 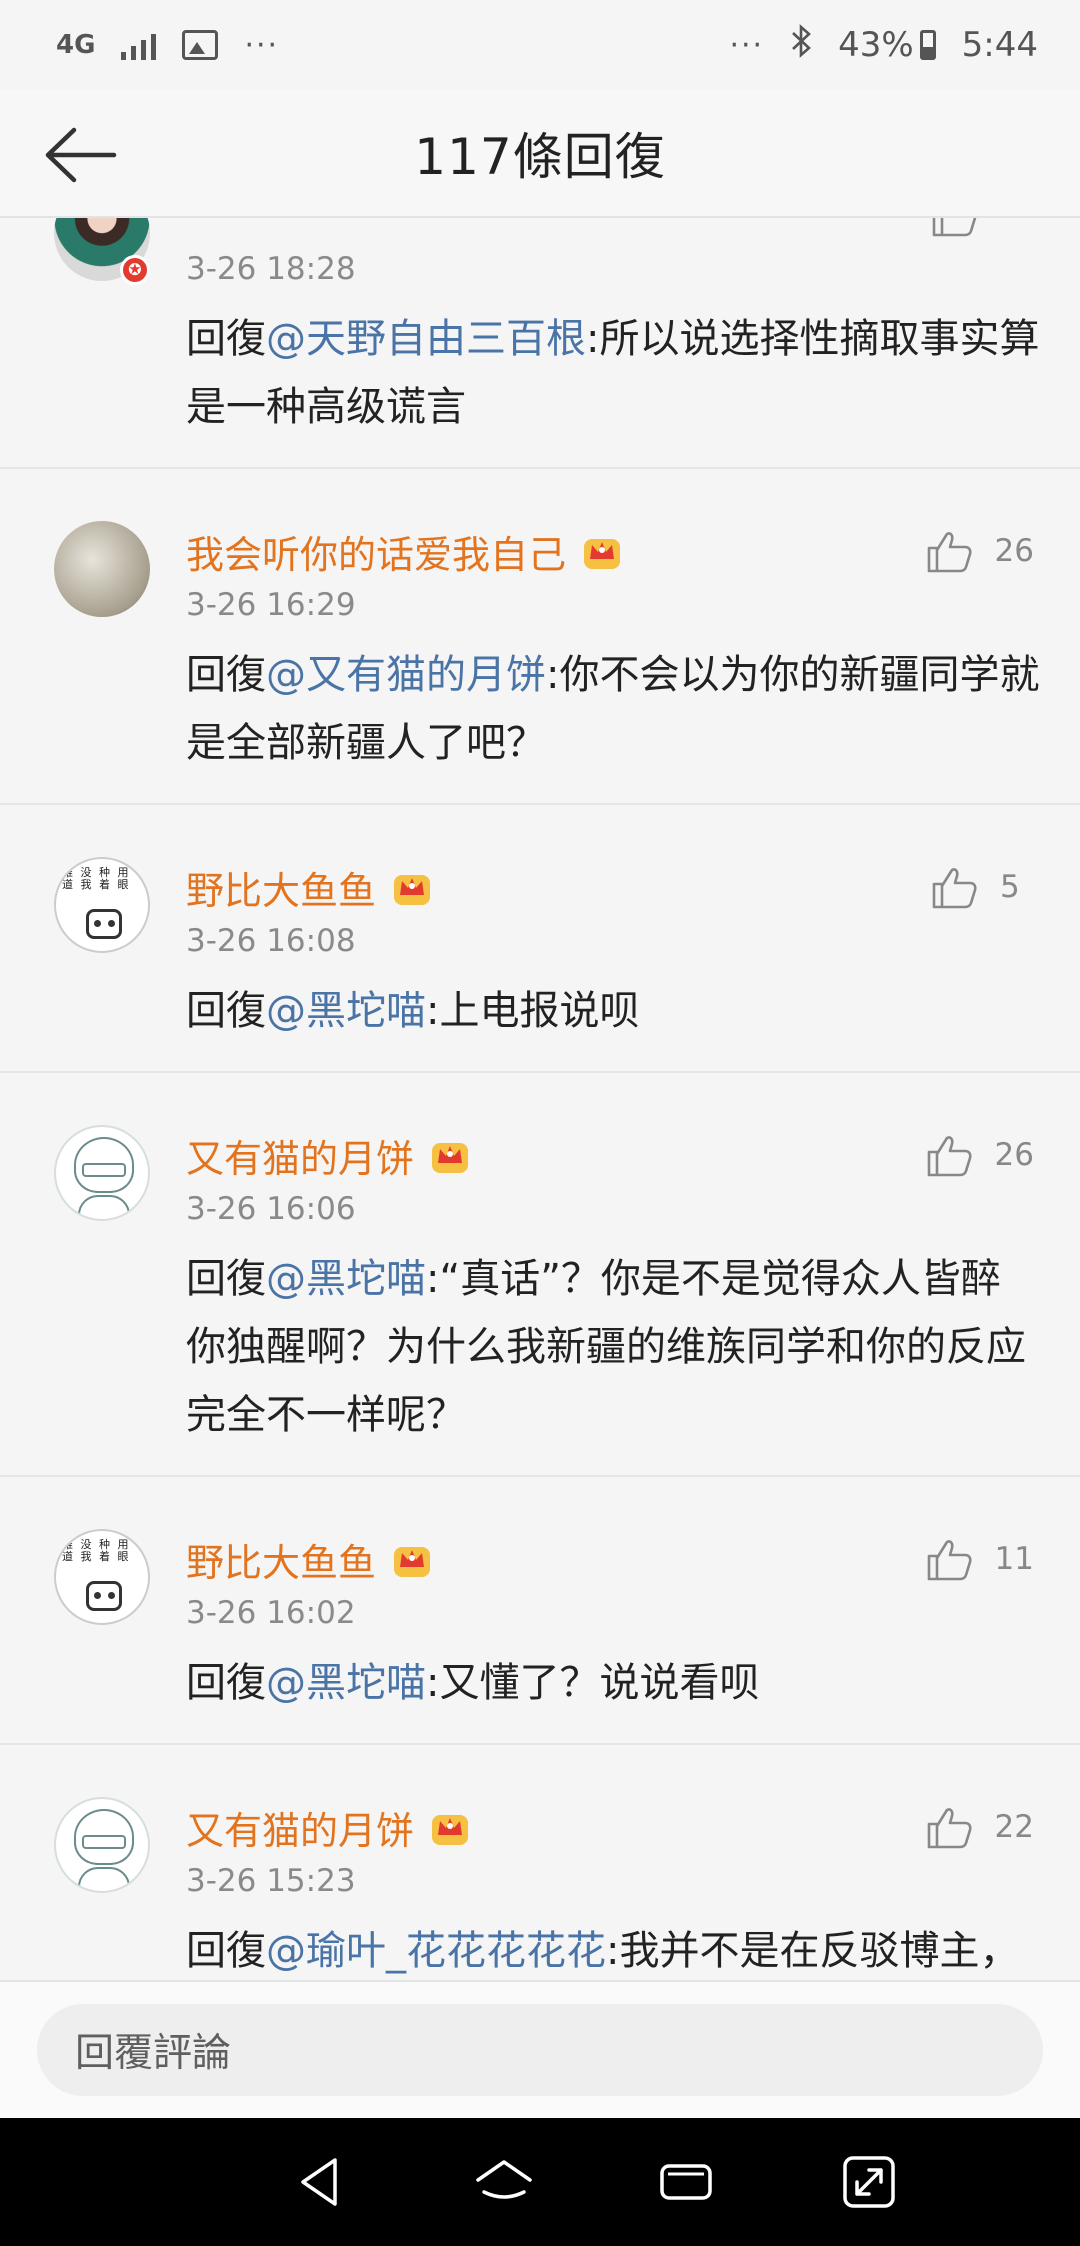 I want to click on nav-rotate-button, so click(x=869, y=2182).